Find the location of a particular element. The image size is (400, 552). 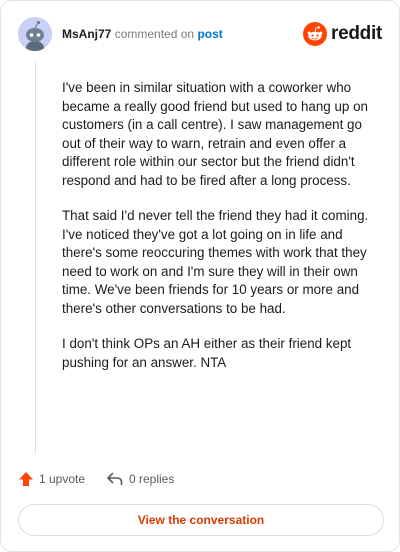

username: MsAnj77 is located at coordinates (86, 34).